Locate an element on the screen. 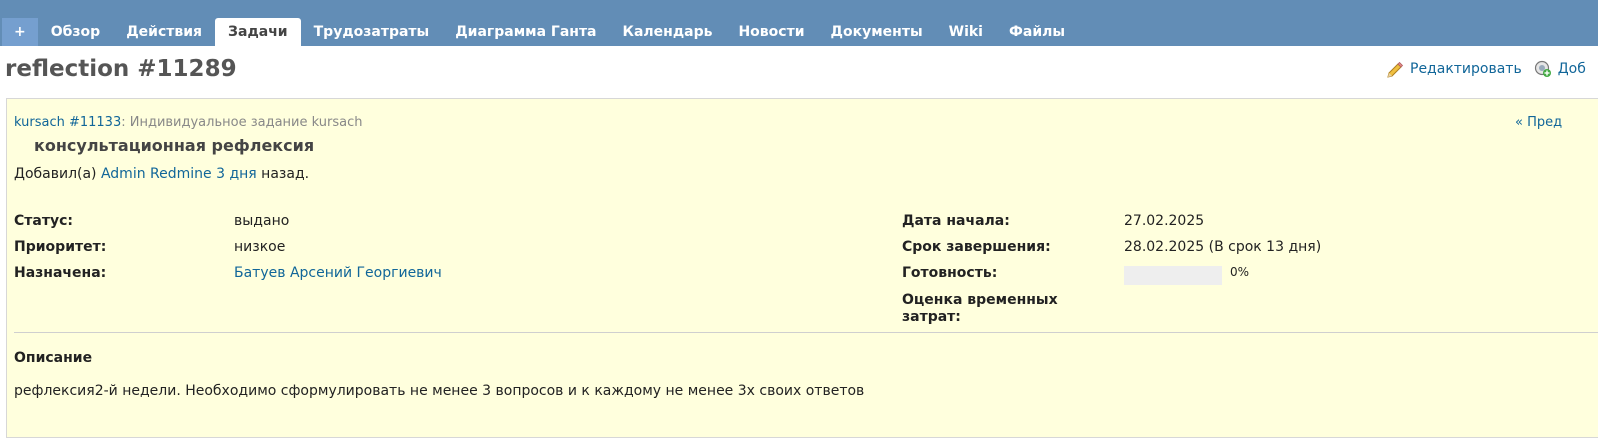  contextual-actions: Редактировать Доб is located at coordinates (1486, 69).